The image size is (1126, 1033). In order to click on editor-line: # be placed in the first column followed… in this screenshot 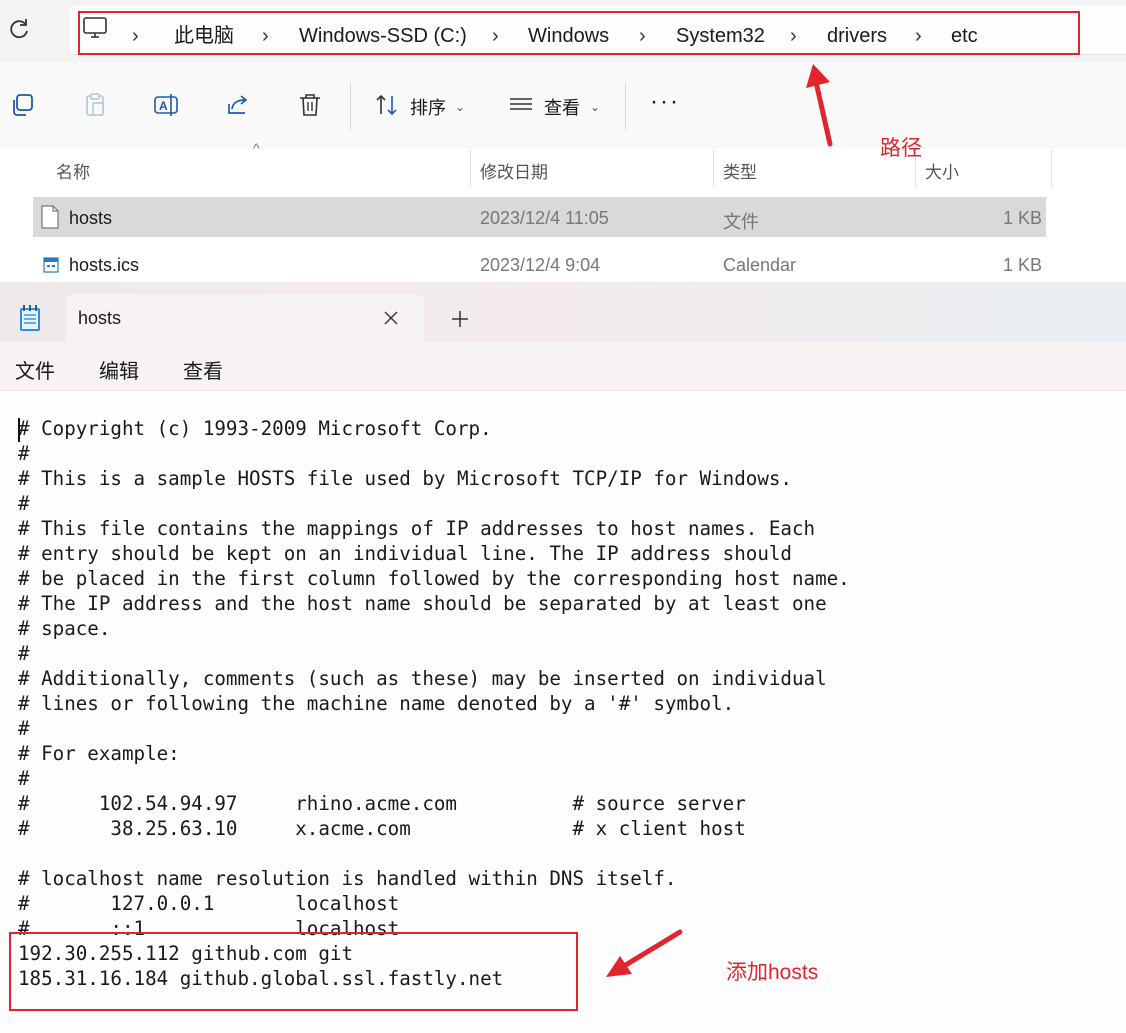, I will do `click(434, 578)`.